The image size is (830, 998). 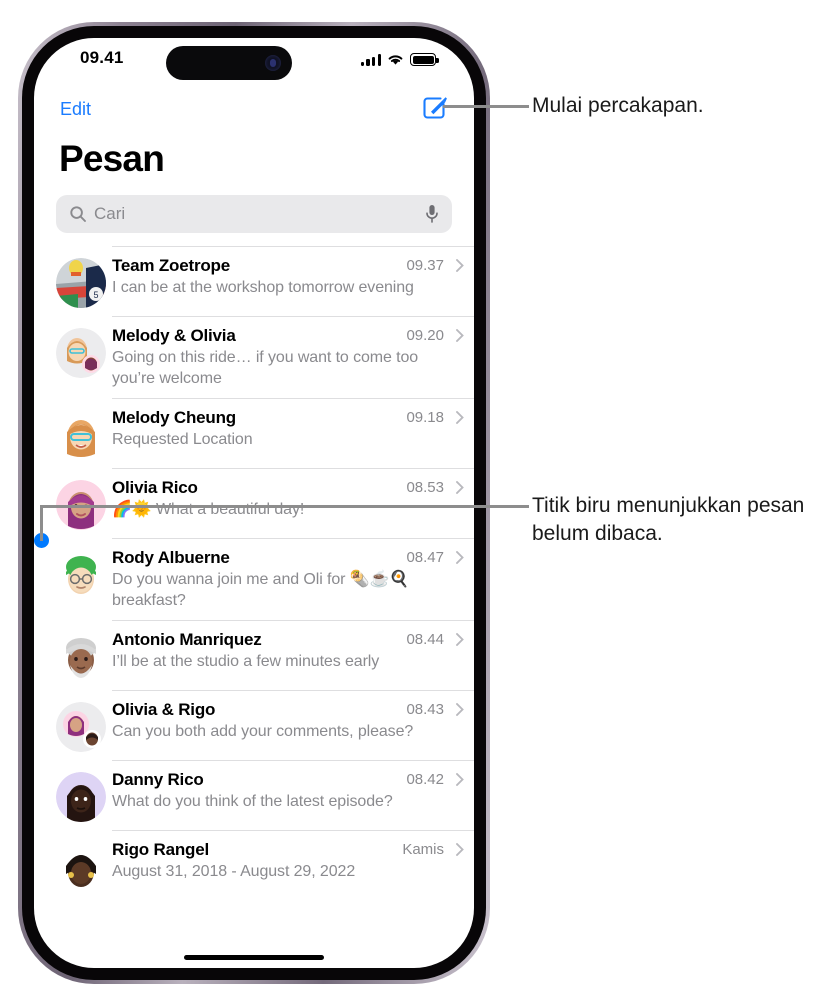 What do you see at coordinates (284, 506) in the screenshot?
I see `callout-line-unread-h` at bounding box center [284, 506].